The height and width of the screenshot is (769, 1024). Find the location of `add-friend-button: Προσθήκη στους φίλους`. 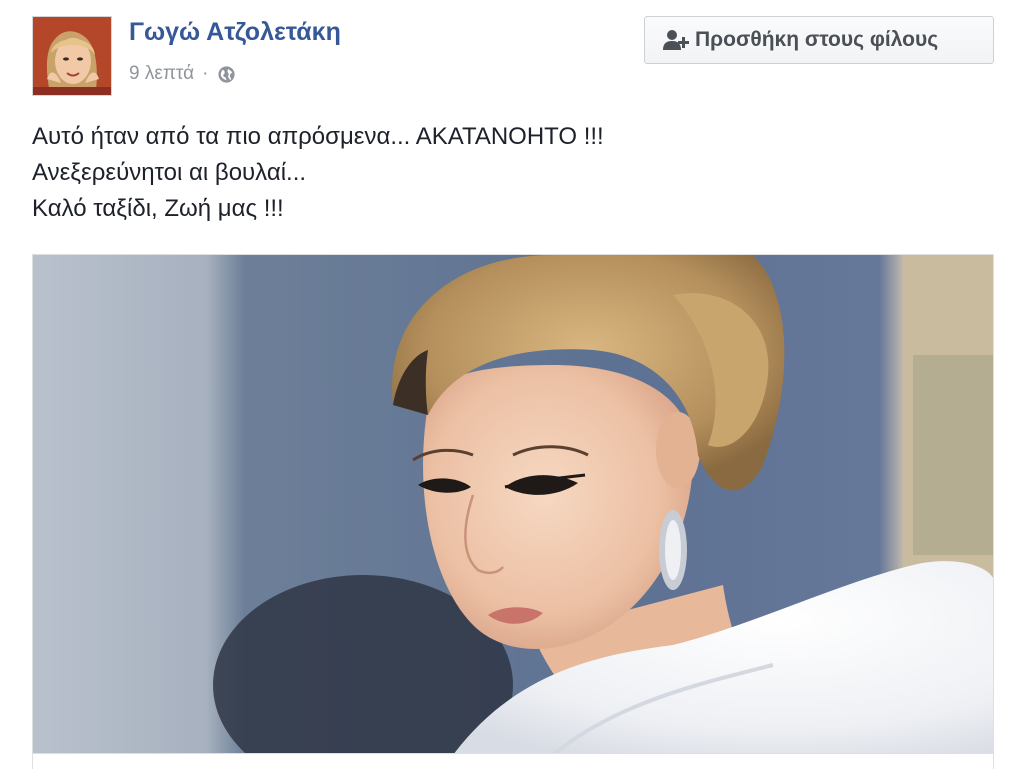

add-friend-button: Προσθήκη στους φίλους is located at coordinates (819, 40).